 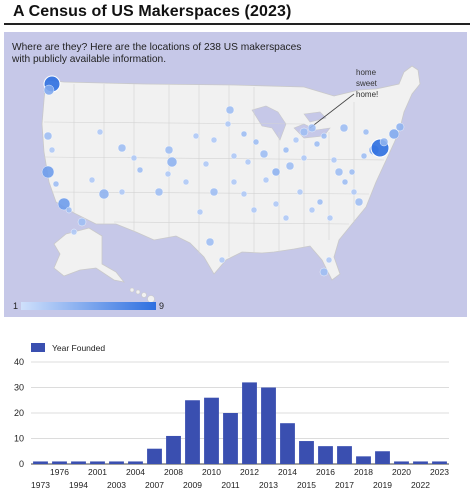 What do you see at coordinates (89, 255) in the screenshot?
I see `alaska` at bounding box center [89, 255].